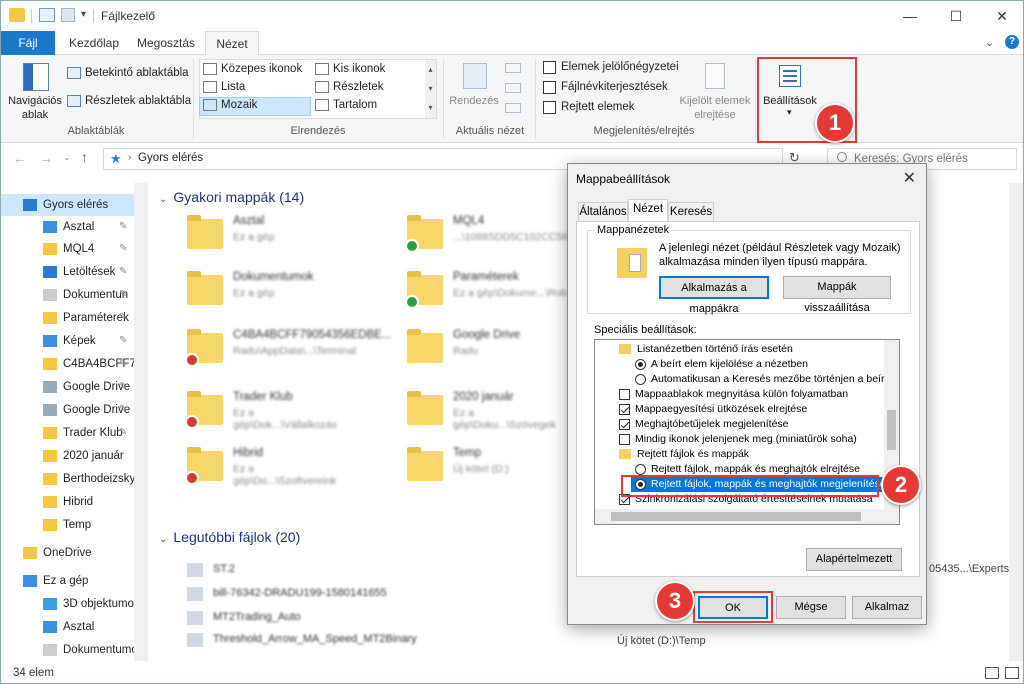 The height and width of the screenshot is (684, 1024). I want to click on folder-tile: Trader Klub Ez a gép\Dok...\Vállalkozás, so click(251, 414).